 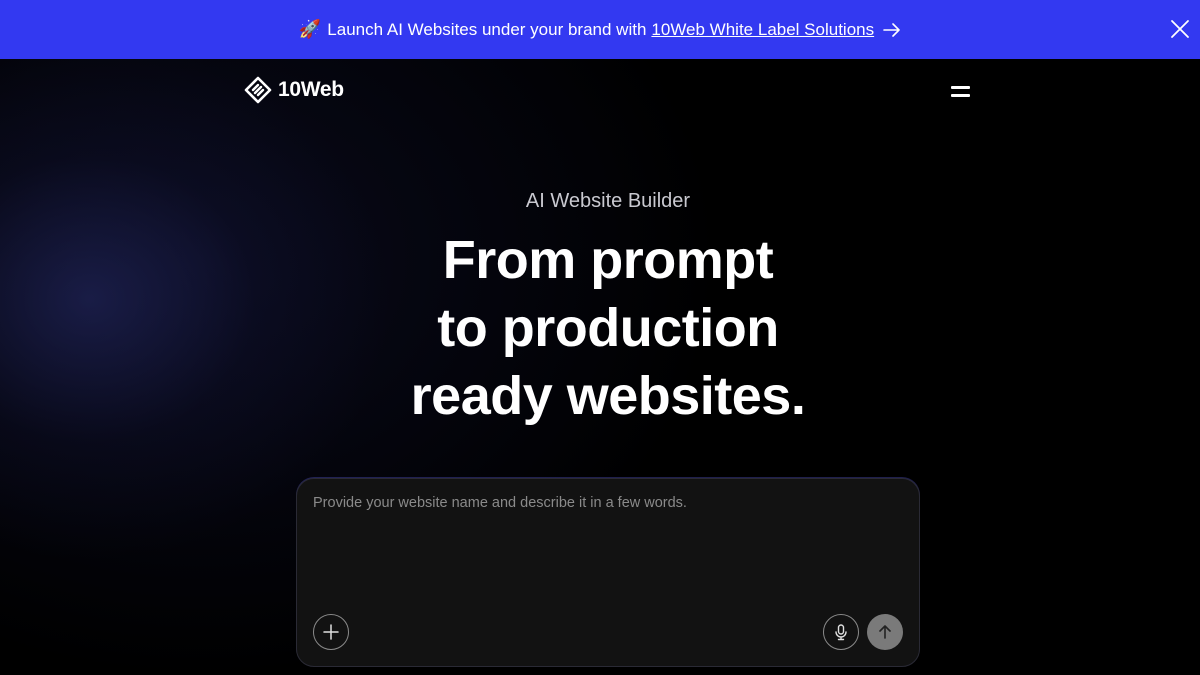 What do you see at coordinates (310, 29) in the screenshot?
I see `rocket-icon: 🚀` at bounding box center [310, 29].